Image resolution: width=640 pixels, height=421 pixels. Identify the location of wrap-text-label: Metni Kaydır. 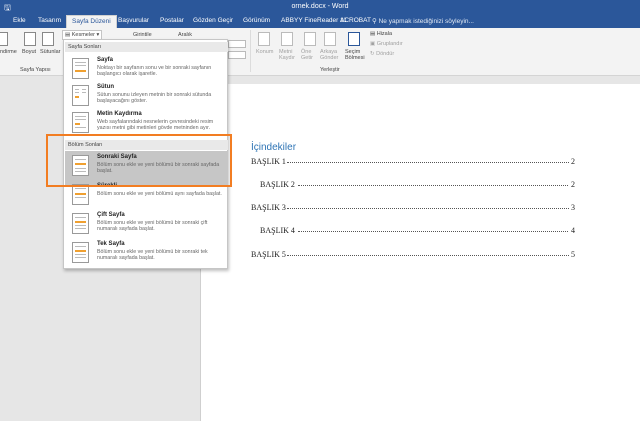
(290, 55).